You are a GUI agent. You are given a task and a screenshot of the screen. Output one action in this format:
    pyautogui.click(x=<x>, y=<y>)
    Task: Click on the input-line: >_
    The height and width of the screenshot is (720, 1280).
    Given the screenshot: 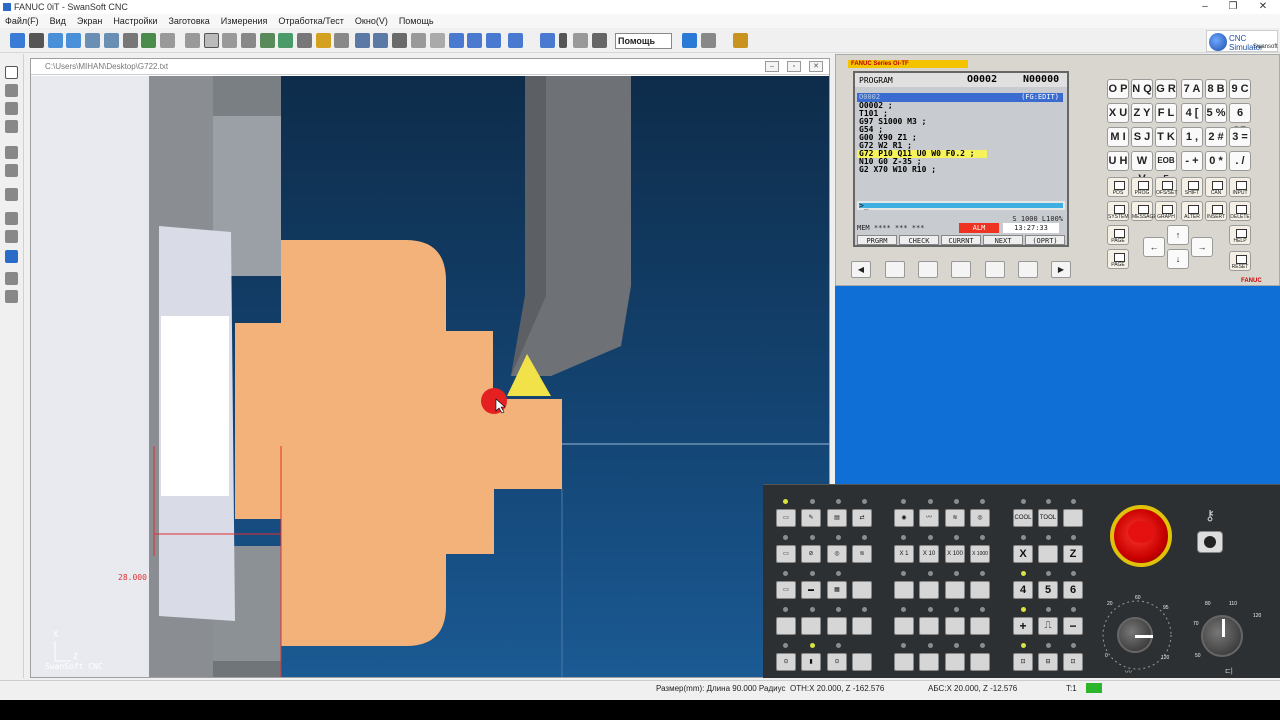 What is the action you would take?
    pyautogui.click(x=961, y=205)
    